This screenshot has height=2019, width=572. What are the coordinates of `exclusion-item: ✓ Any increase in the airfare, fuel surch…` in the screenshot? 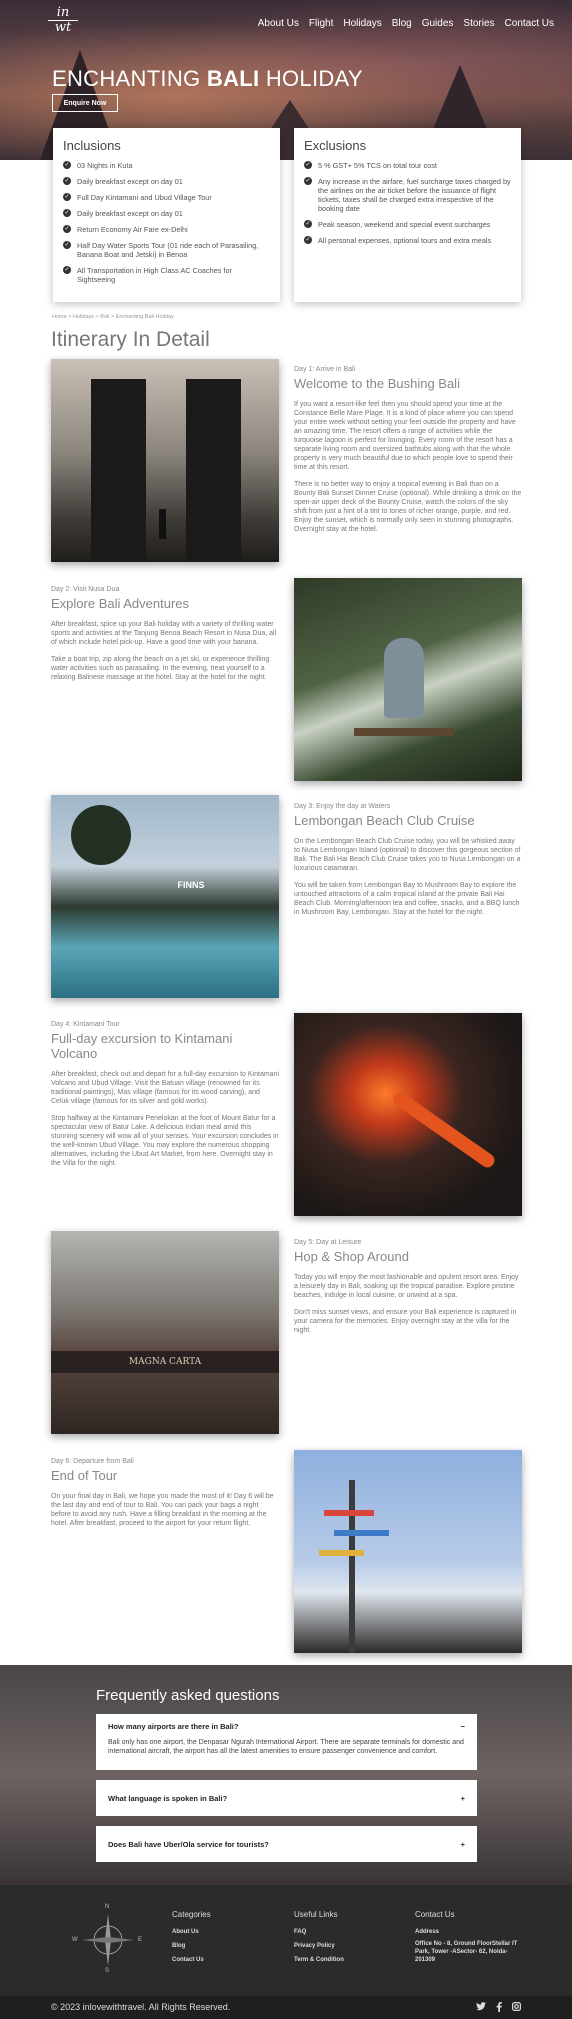 It's located at (407, 195).